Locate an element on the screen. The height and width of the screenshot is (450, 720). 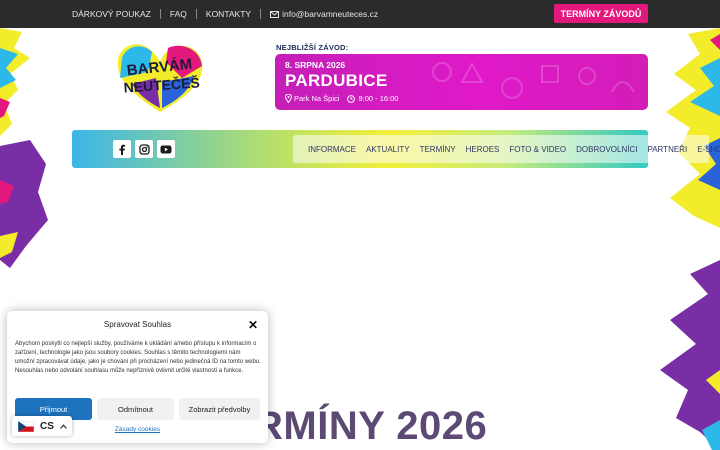
facebook-button is located at coordinates (122, 149).